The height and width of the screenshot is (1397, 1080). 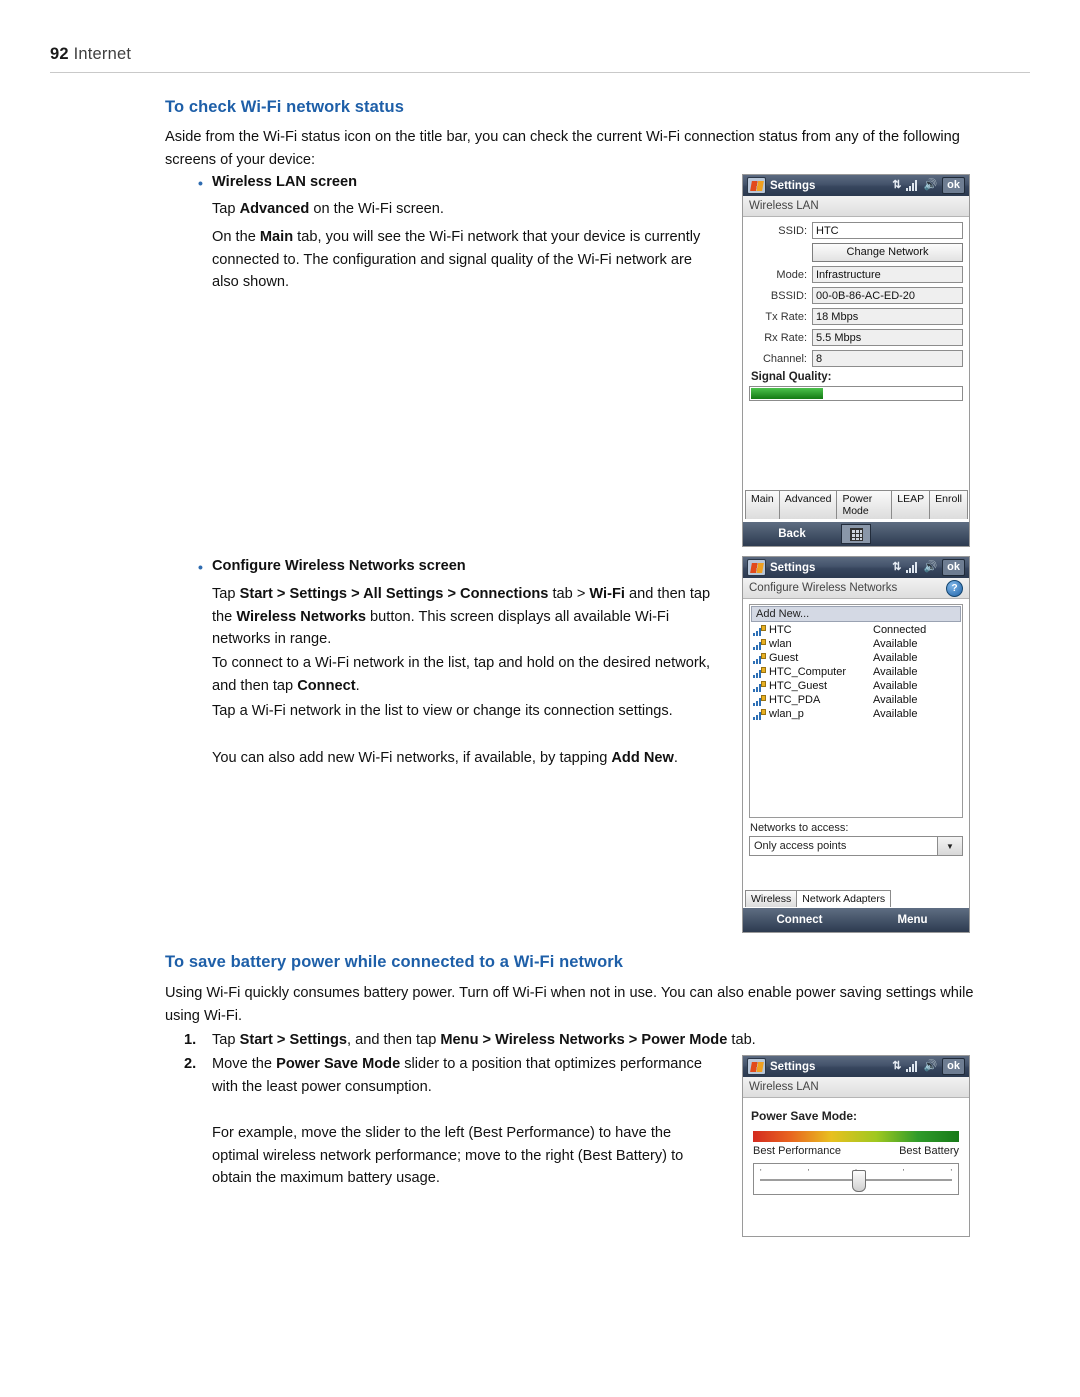 I want to click on network-name: HTC_Computer, so click(x=808, y=672).